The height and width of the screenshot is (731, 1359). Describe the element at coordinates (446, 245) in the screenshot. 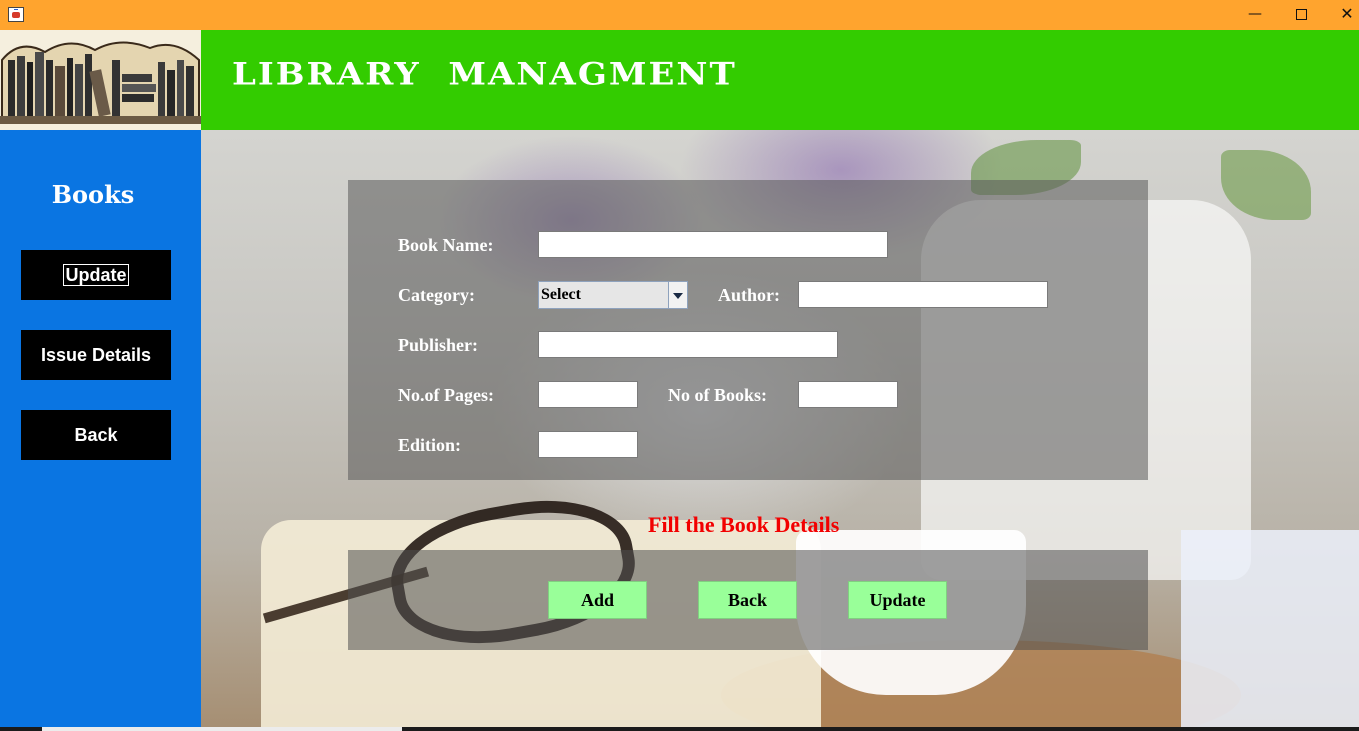

I see `book-name-label: Book Name:` at that location.